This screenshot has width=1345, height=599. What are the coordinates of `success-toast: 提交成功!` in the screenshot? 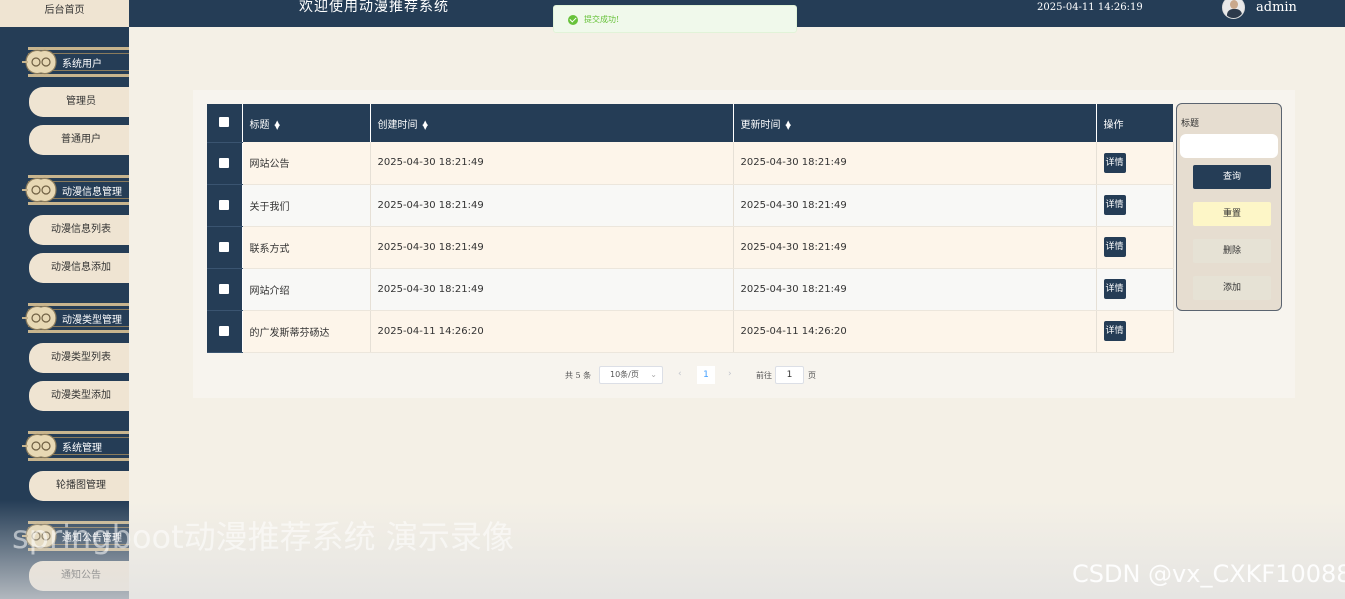 It's located at (675, 19).